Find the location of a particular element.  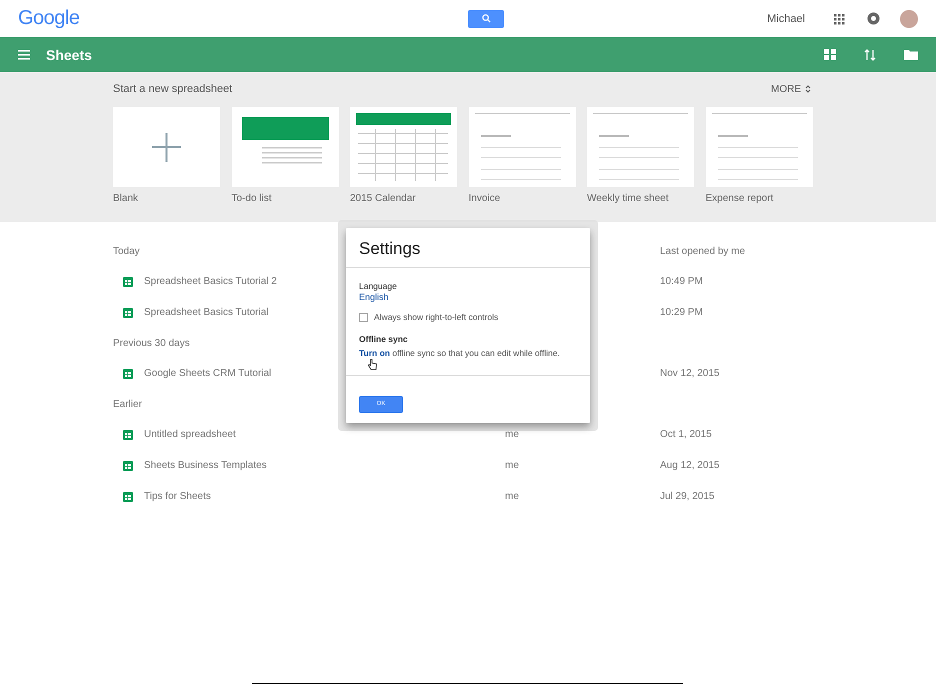

section-heading: Earlier is located at coordinates (127, 404).